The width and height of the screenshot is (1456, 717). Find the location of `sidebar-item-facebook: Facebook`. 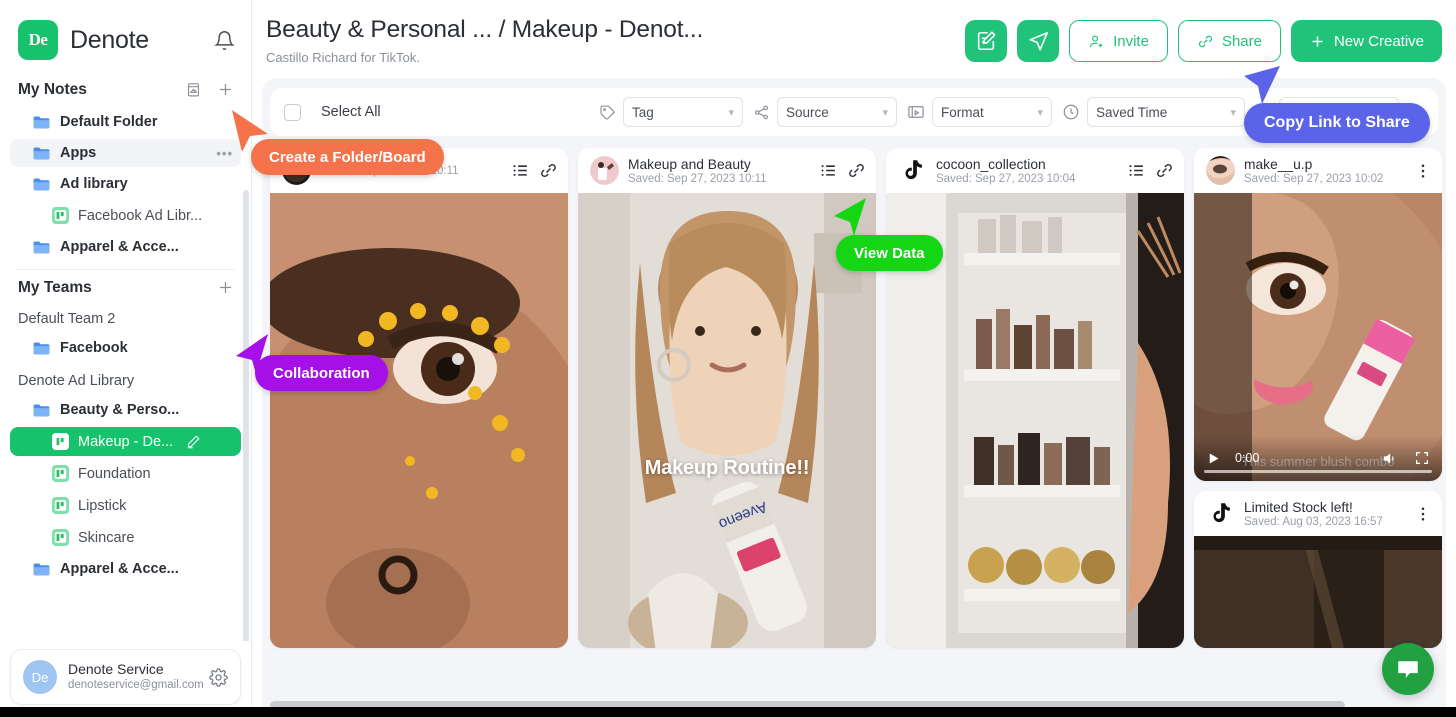

sidebar-item-facebook: Facebook is located at coordinates (125, 348).